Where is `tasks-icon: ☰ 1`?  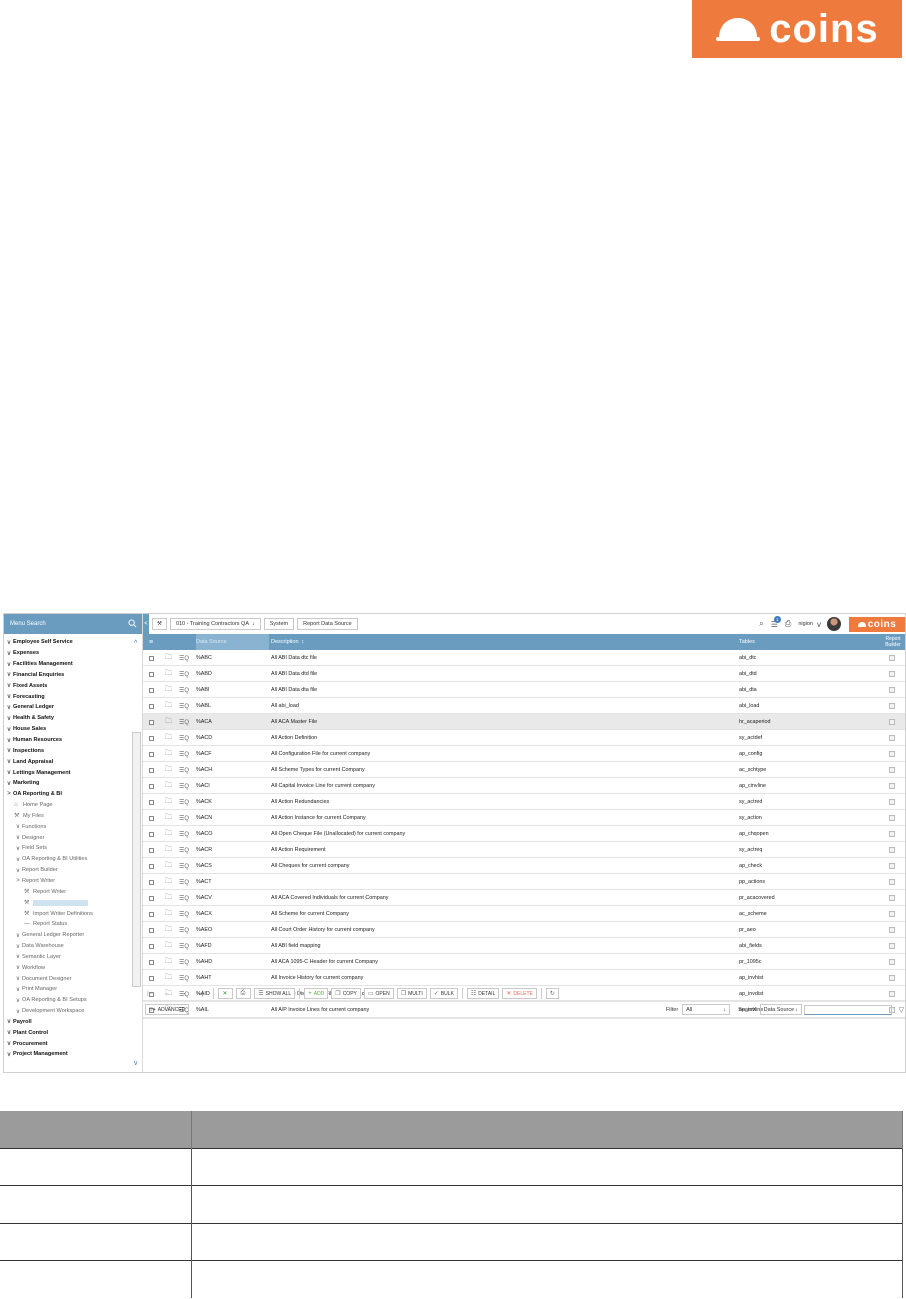 tasks-icon: ☰ 1 is located at coordinates (776, 622).